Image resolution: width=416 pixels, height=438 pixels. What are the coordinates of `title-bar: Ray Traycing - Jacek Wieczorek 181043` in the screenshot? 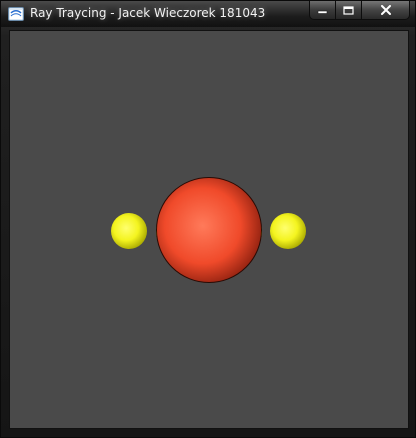 It's located at (208, 14).